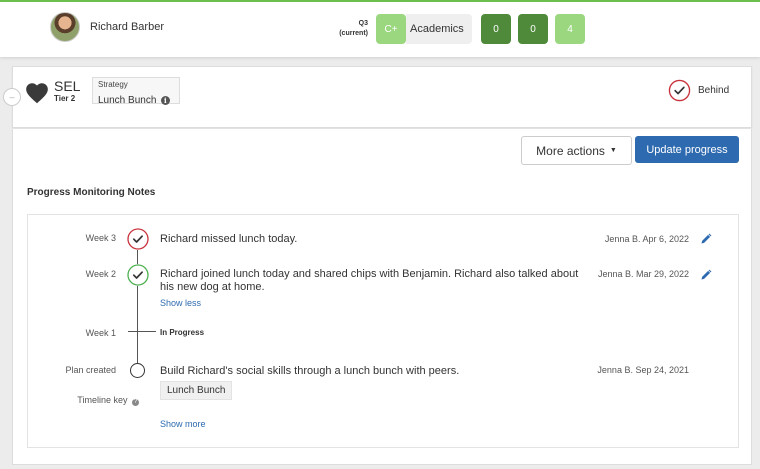 The height and width of the screenshot is (469, 760). Describe the element at coordinates (183, 424) in the screenshot. I see `show-more-link: Show more` at that location.